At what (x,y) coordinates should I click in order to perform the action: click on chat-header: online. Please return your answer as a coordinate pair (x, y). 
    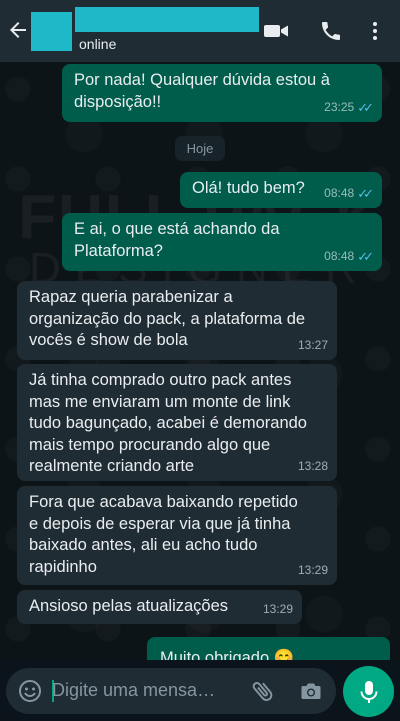
    Looking at the image, I should click on (200, 31).